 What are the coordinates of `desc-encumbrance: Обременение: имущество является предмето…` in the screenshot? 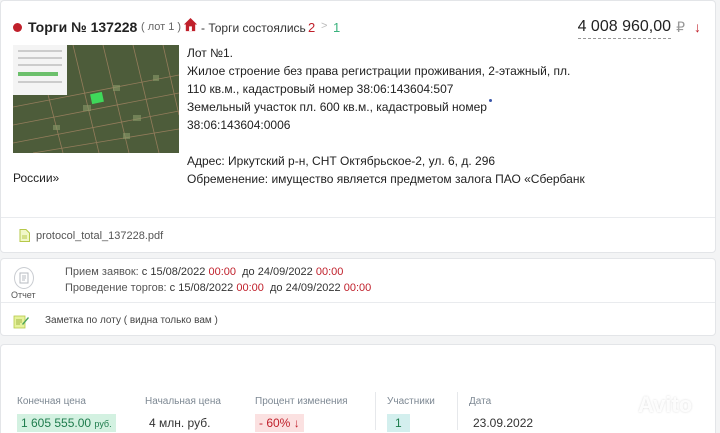 It's located at (386, 179).